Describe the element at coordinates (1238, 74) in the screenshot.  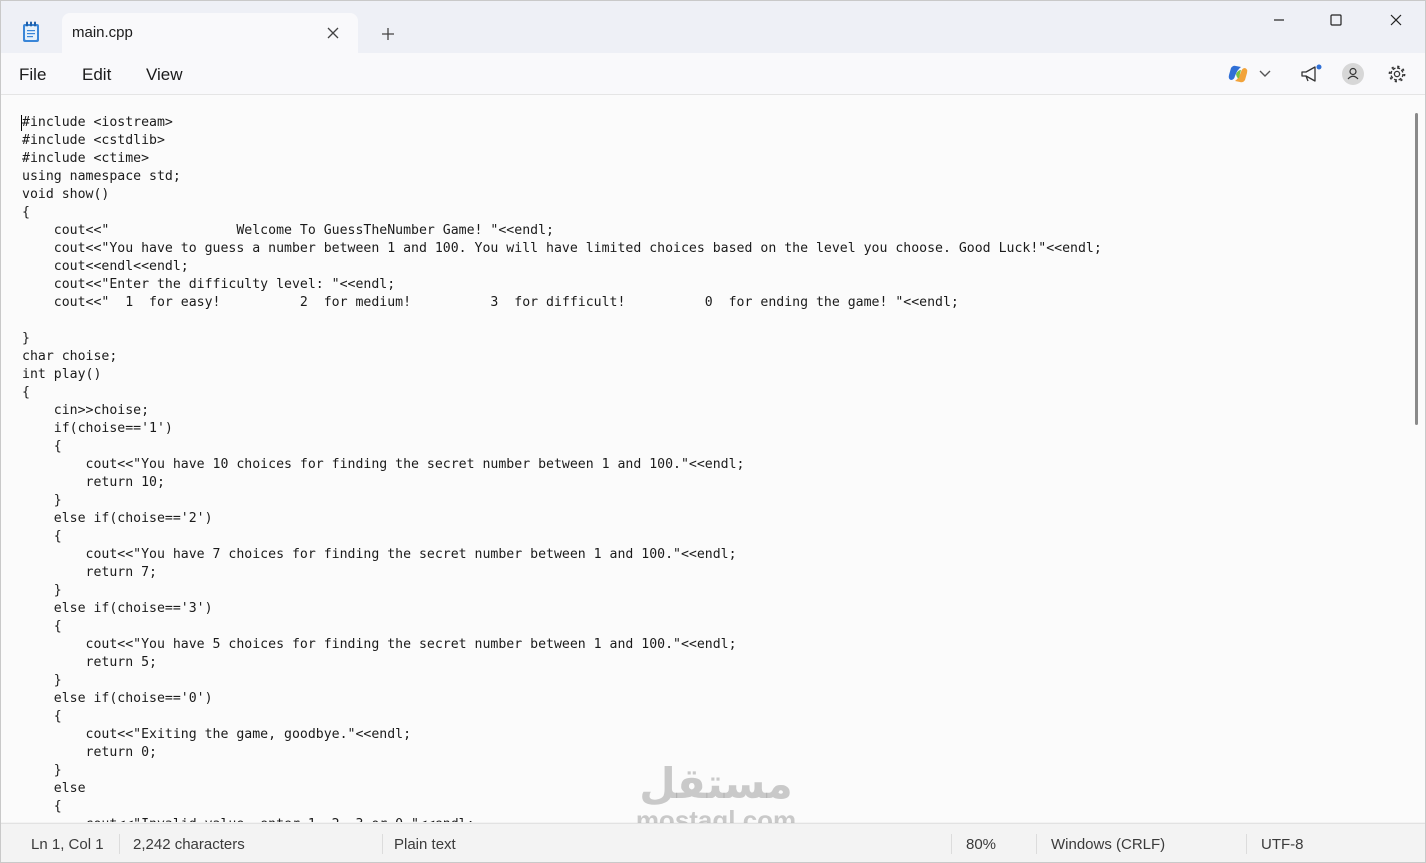
I see `copilot-icon` at that location.